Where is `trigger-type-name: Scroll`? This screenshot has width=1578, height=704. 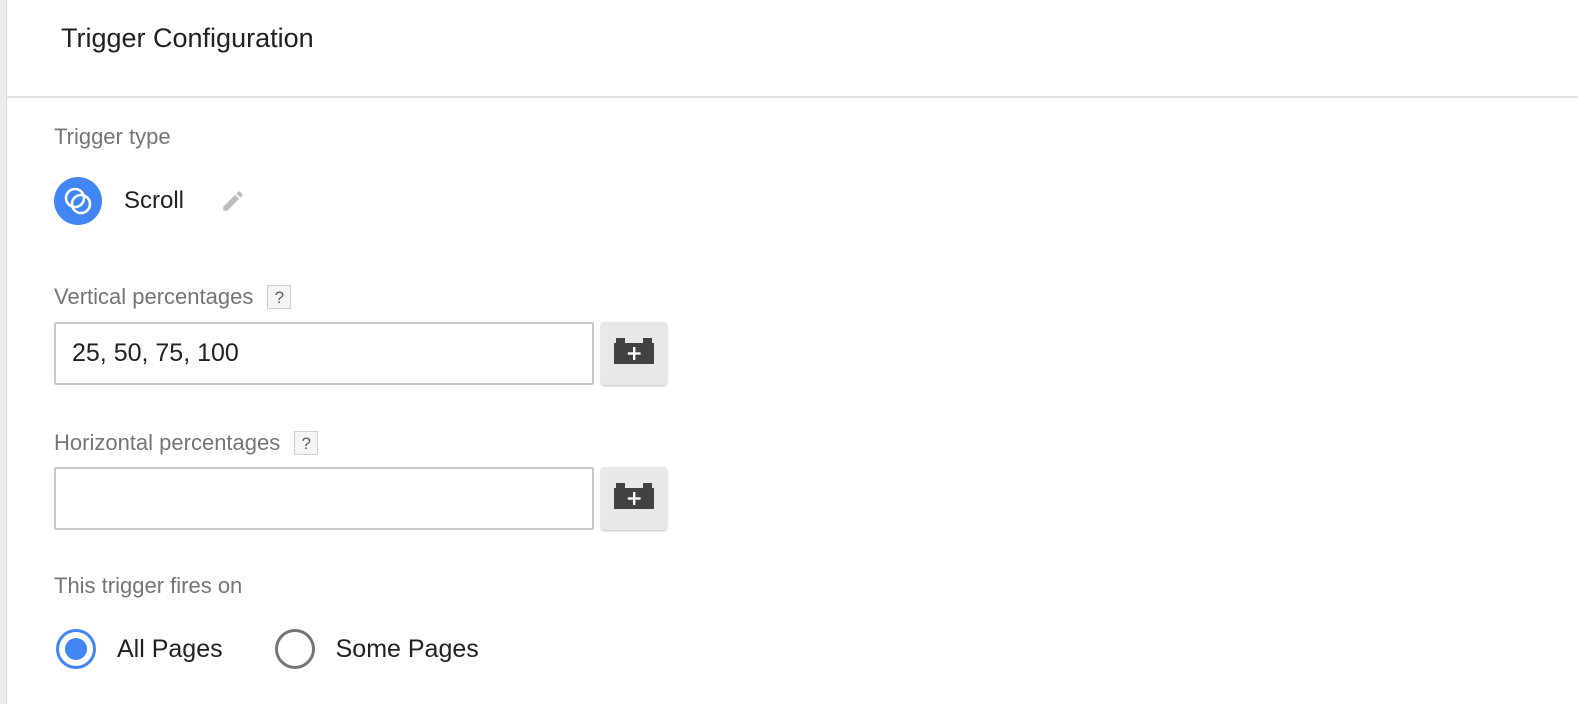 trigger-type-name: Scroll is located at coordinates (154, 200).